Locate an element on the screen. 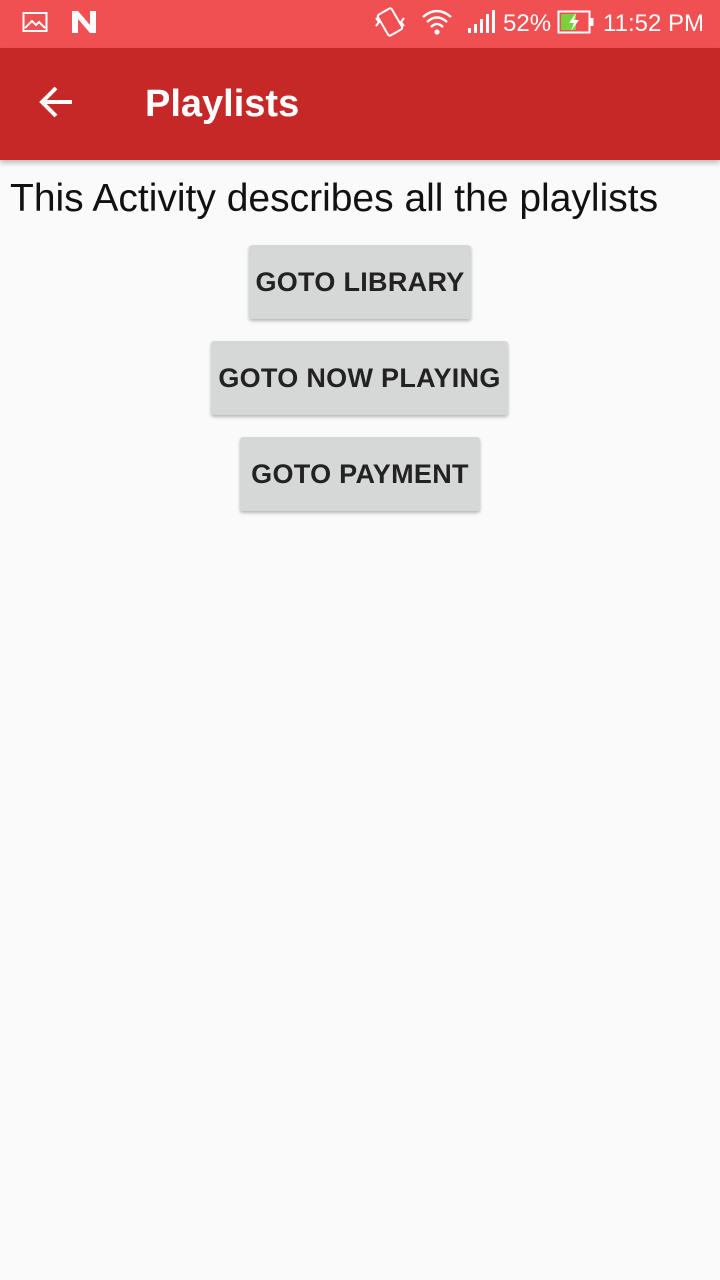 This screenshot has width=720, height=1280. clock: 11:52 PM is located at coordinates (653, 23).